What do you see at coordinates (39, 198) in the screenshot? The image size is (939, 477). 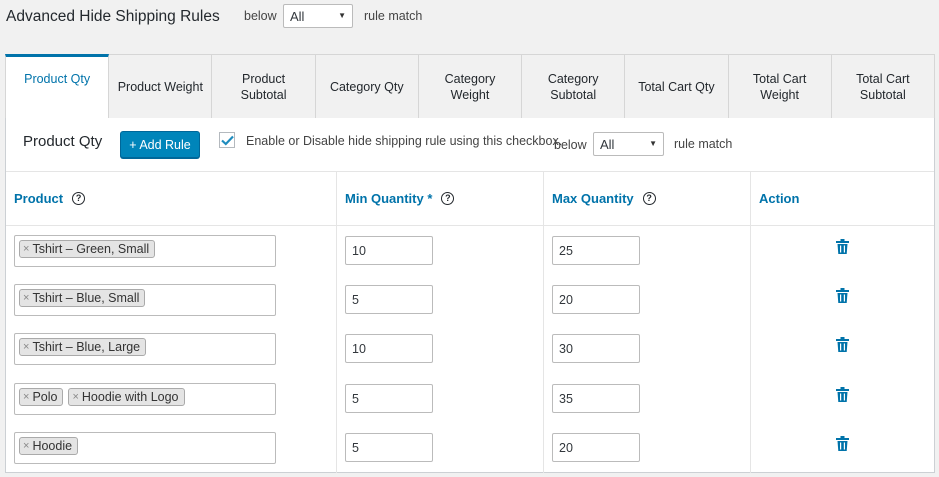 I see `product-header-label: Product` at bounding box center [39, 198].